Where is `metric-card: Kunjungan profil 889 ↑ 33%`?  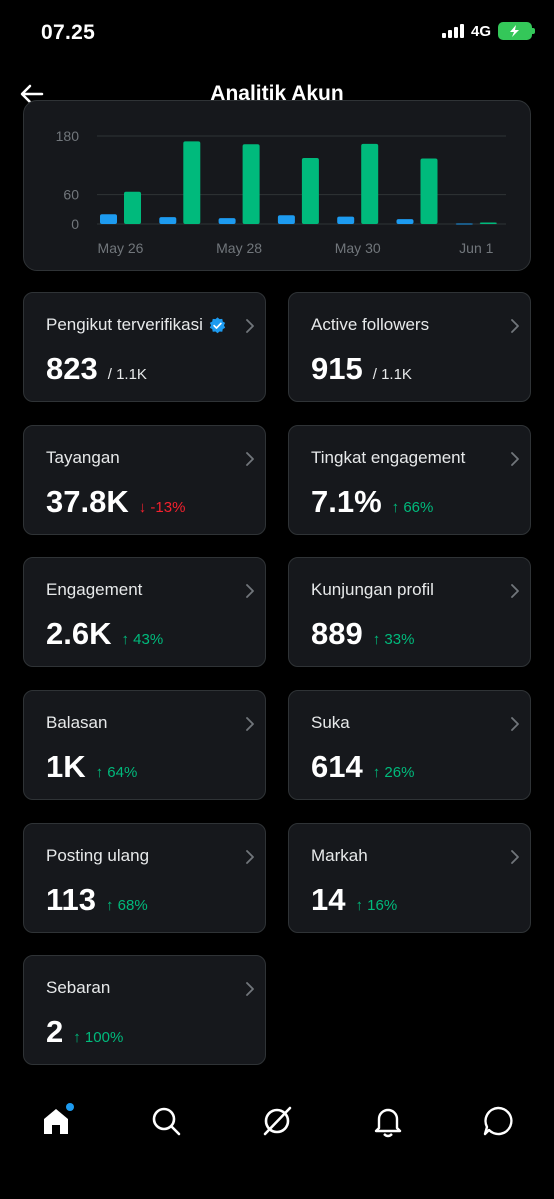 metric-card: Kunjungan profil 889 ↑ 33% is located at coordinates (409, 612).